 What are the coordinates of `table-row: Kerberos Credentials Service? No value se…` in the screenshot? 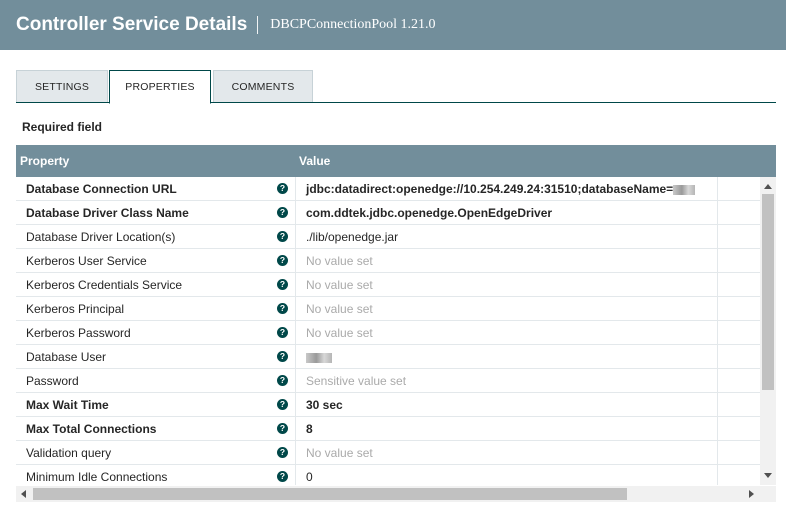 It's located at (388, 285).